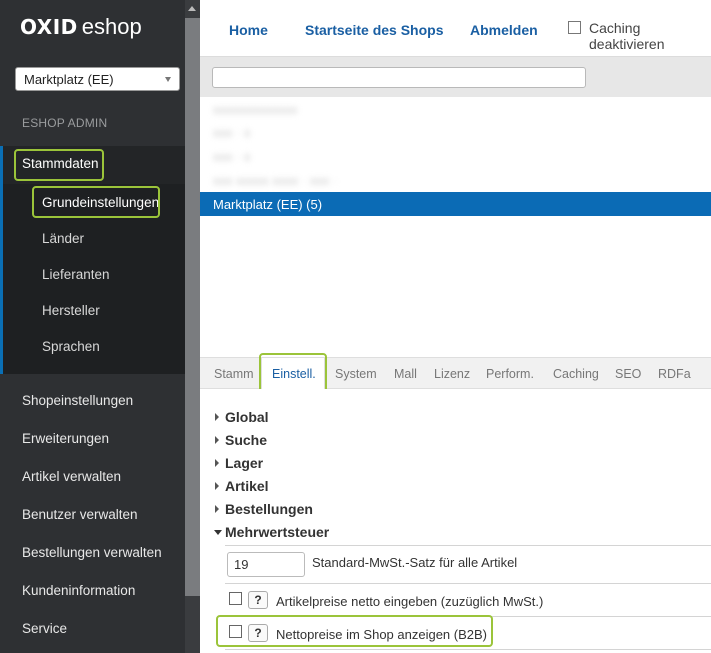 The height and width of the screenshot is (653, 711). Describe the element at coordinates (92, 592) in the screenshot. I see `sidebar-item-kundeninformation: Kundeninformation` at that location.